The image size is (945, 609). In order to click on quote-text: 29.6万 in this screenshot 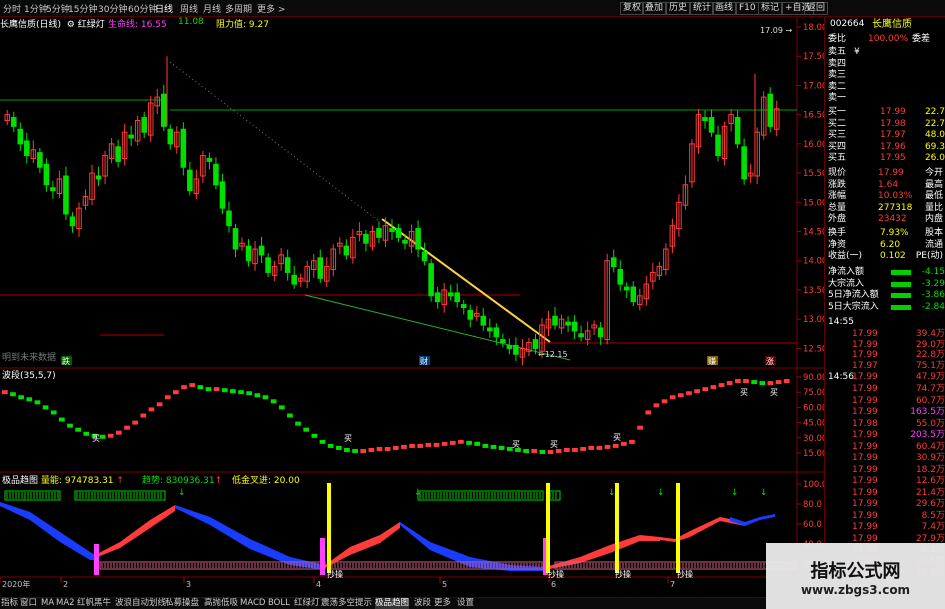, I will do `click(930, 504)`.